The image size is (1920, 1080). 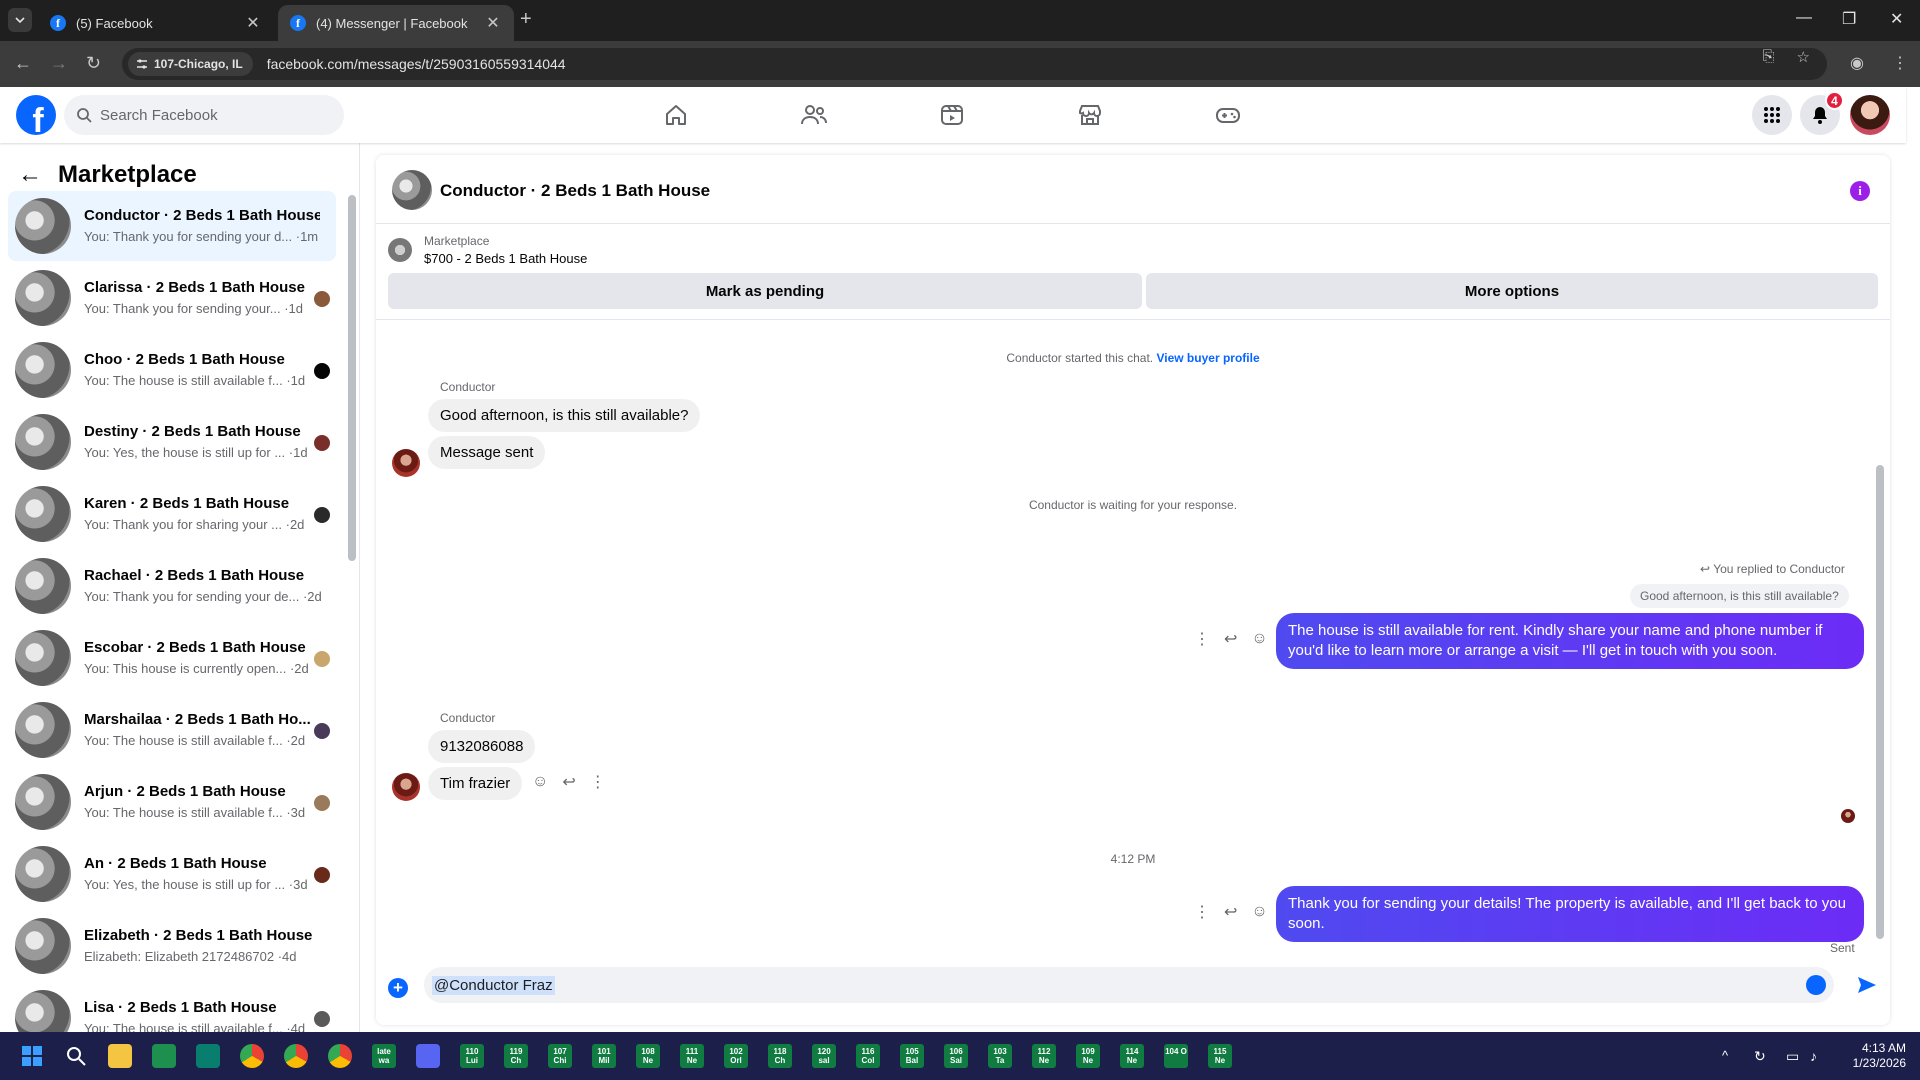 What do you see at coordinates (398, 988) in the screenshot?
I see `plus-icon: +` at bounding box center [398, 988].